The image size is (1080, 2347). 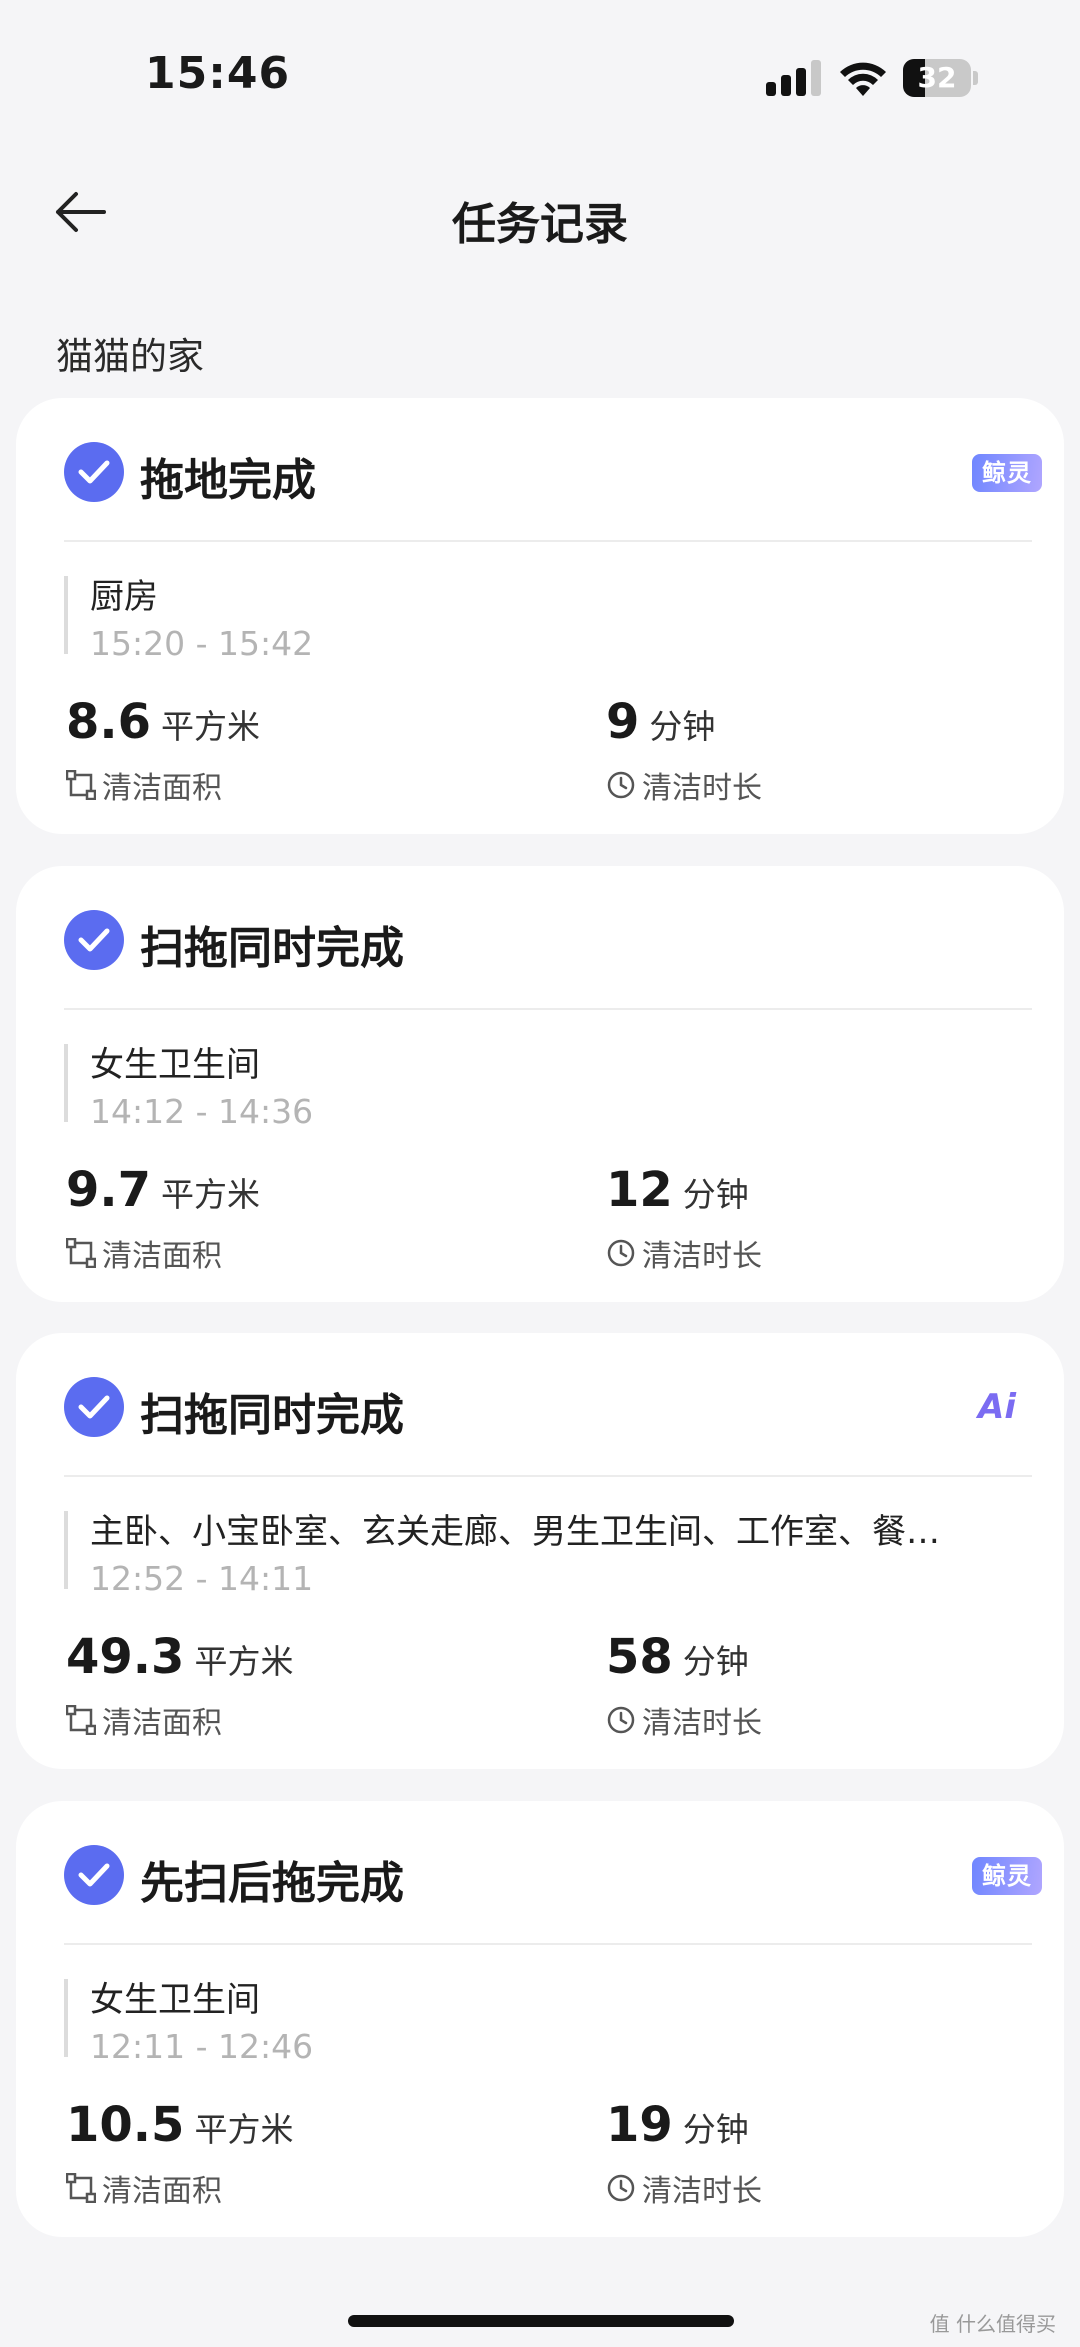 What do you see at coordinates (125, 2125) in the screenshot?
I see `area-value: 10.5` at bounding box center [125, 2125].